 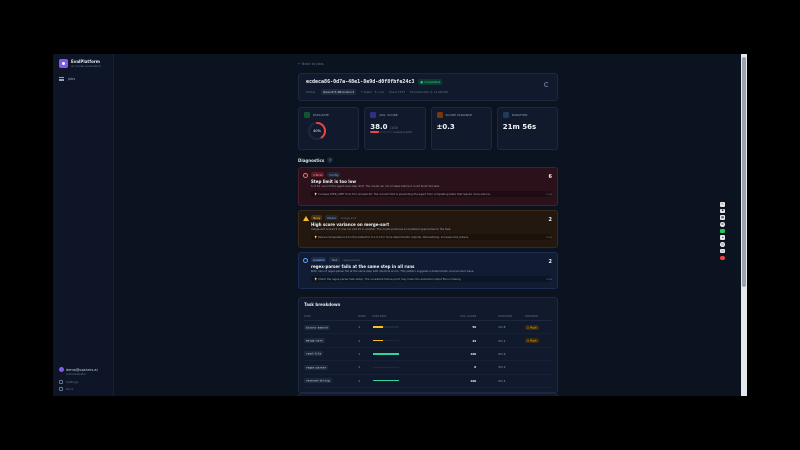 I want to click on avatar, so click(x=61, y=369).